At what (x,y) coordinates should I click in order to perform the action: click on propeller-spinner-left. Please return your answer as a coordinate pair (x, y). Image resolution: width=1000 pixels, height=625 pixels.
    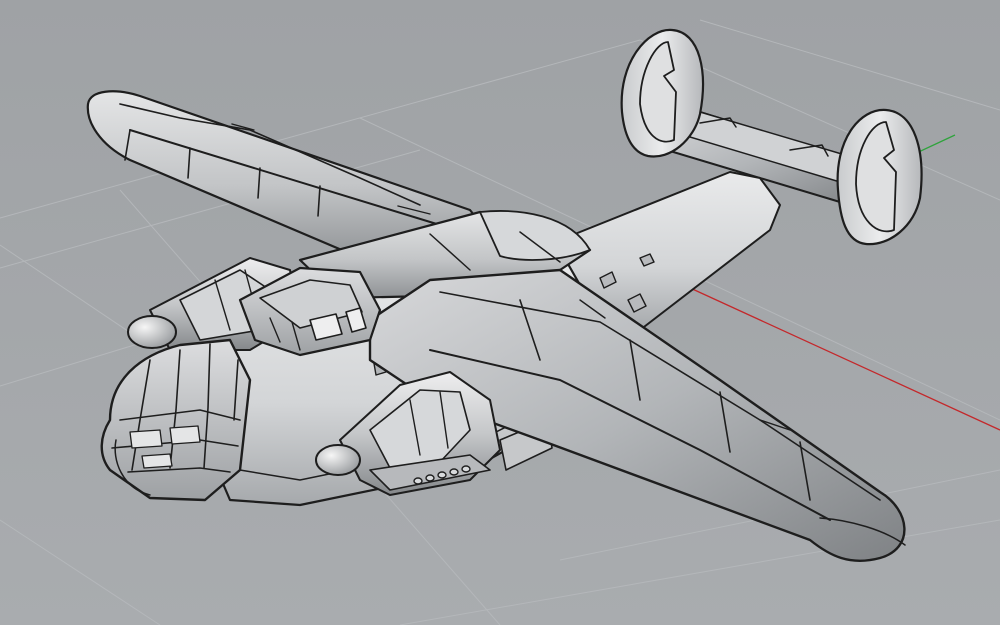
    Looking at the image, I should click on (152, 332).